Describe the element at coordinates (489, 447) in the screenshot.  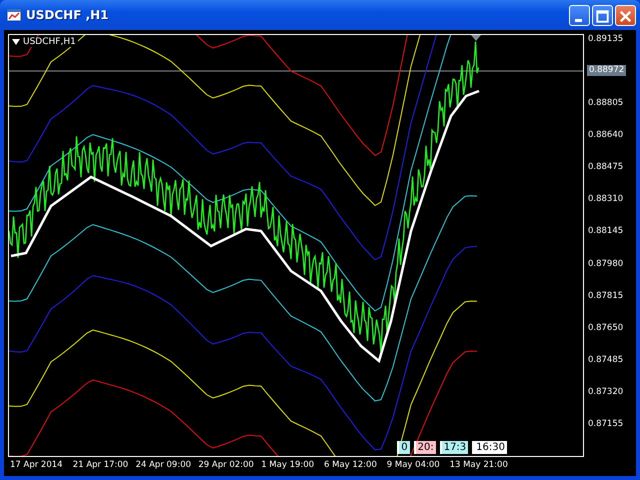
I see `time-marker: 16:30` at that location.